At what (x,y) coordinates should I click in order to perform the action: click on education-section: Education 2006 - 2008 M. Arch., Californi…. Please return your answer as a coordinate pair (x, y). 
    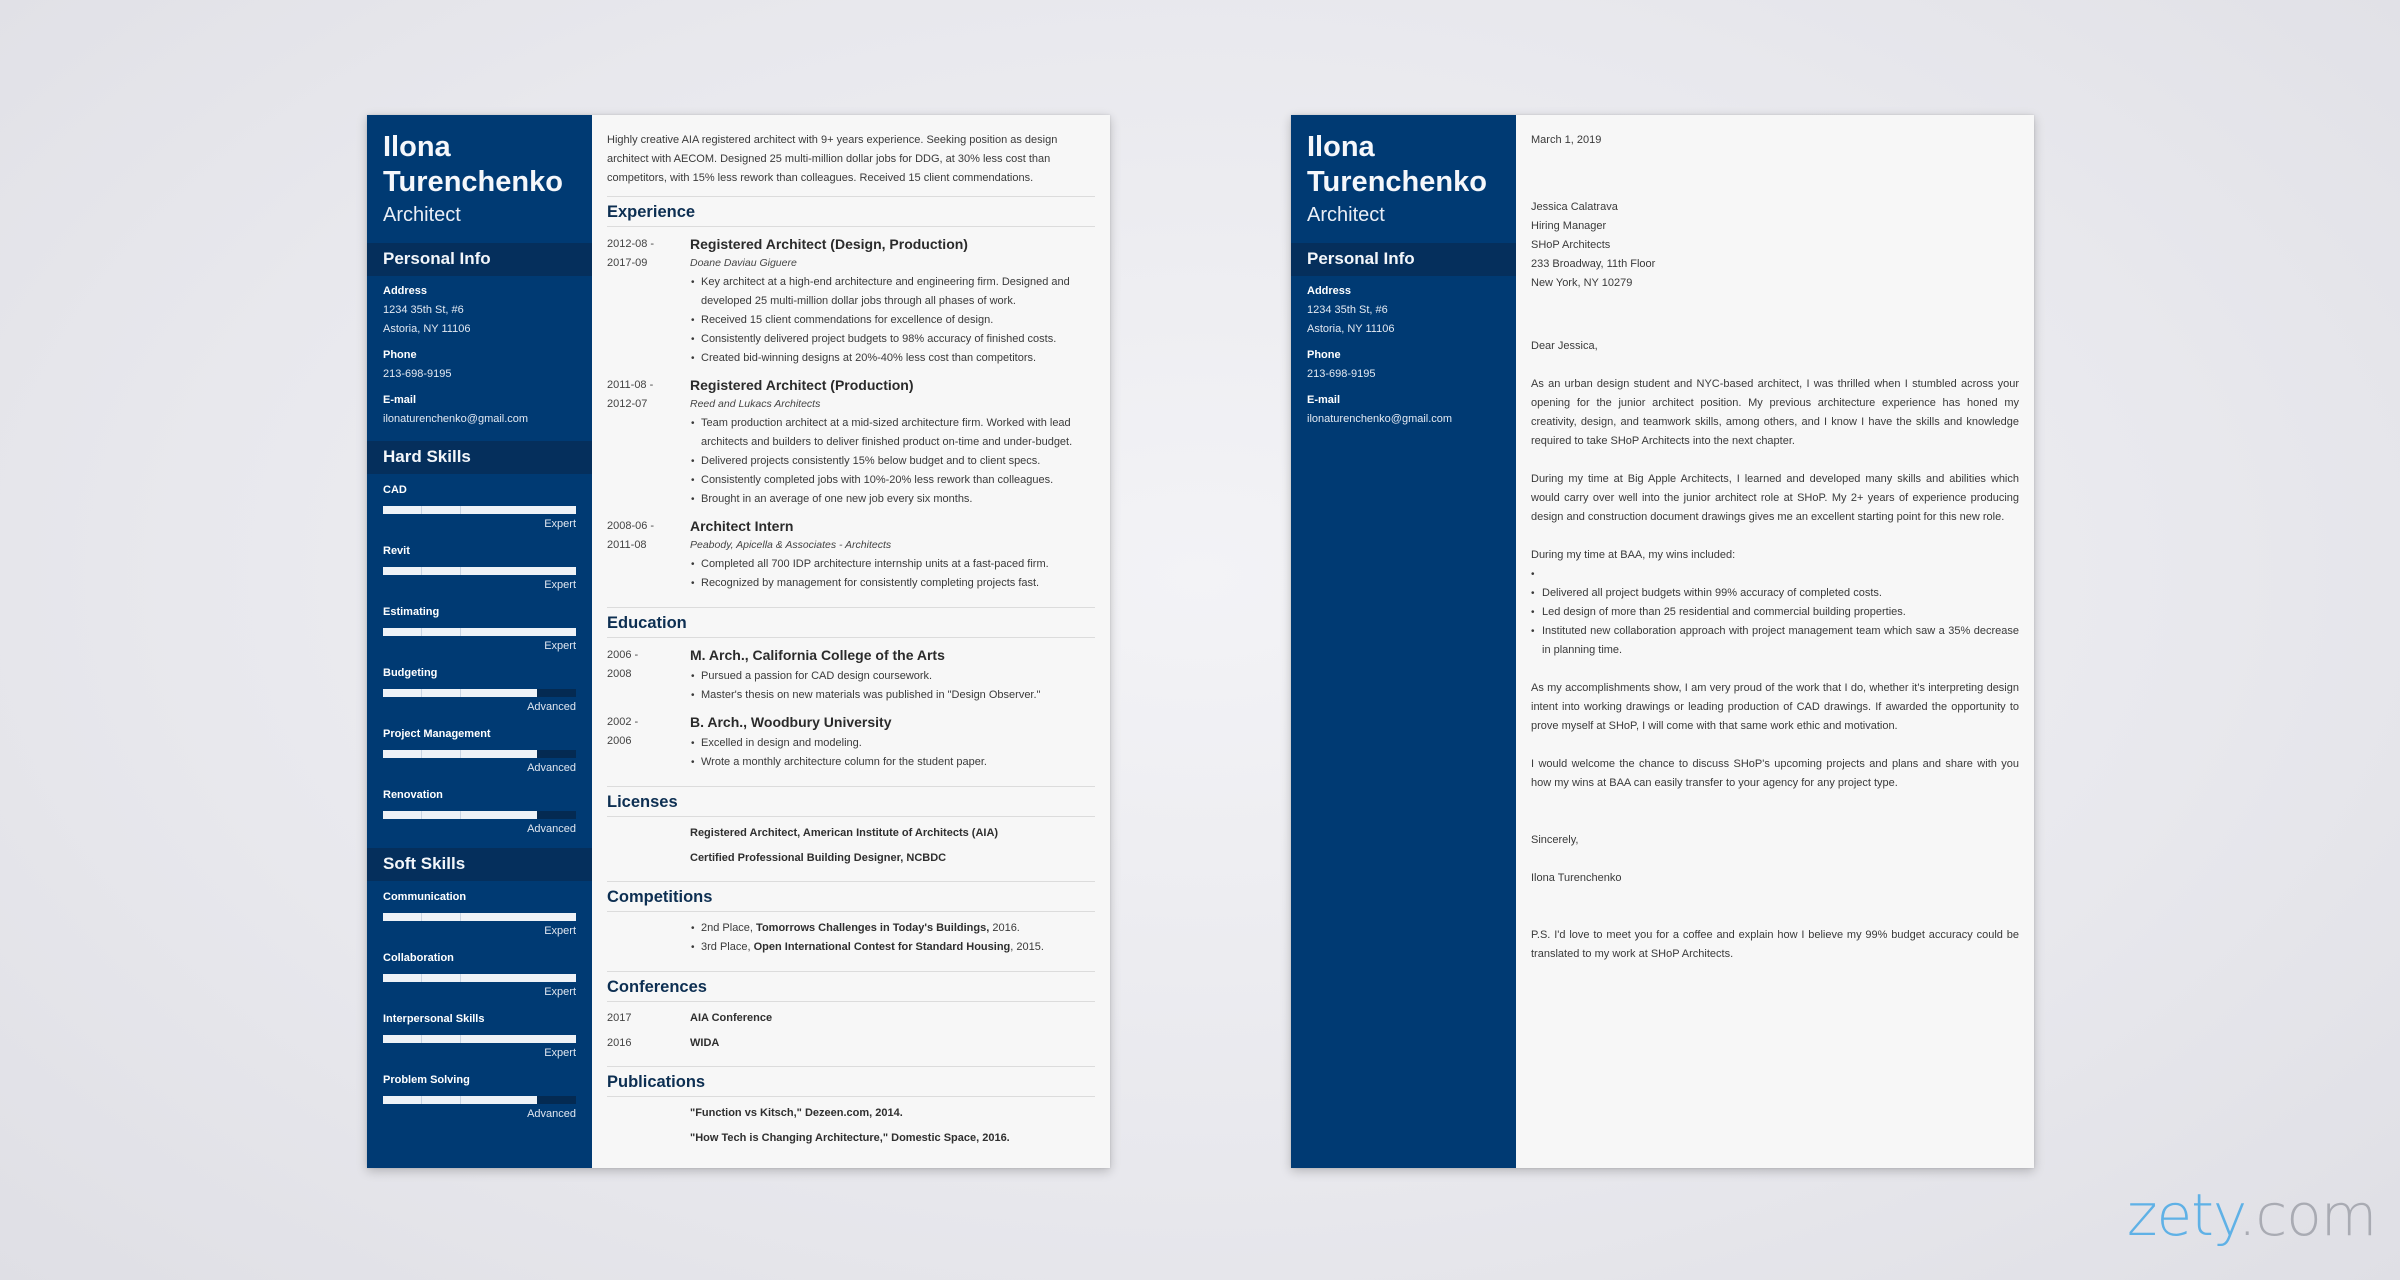
    Looking at the image, I should click on (851, 693).